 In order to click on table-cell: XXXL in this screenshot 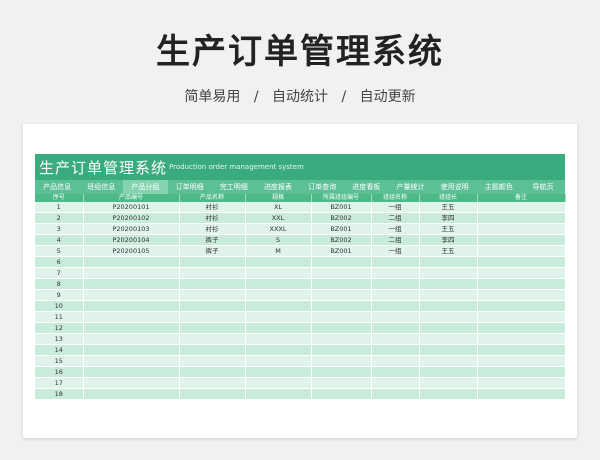, I will do `click(278, 229)`.